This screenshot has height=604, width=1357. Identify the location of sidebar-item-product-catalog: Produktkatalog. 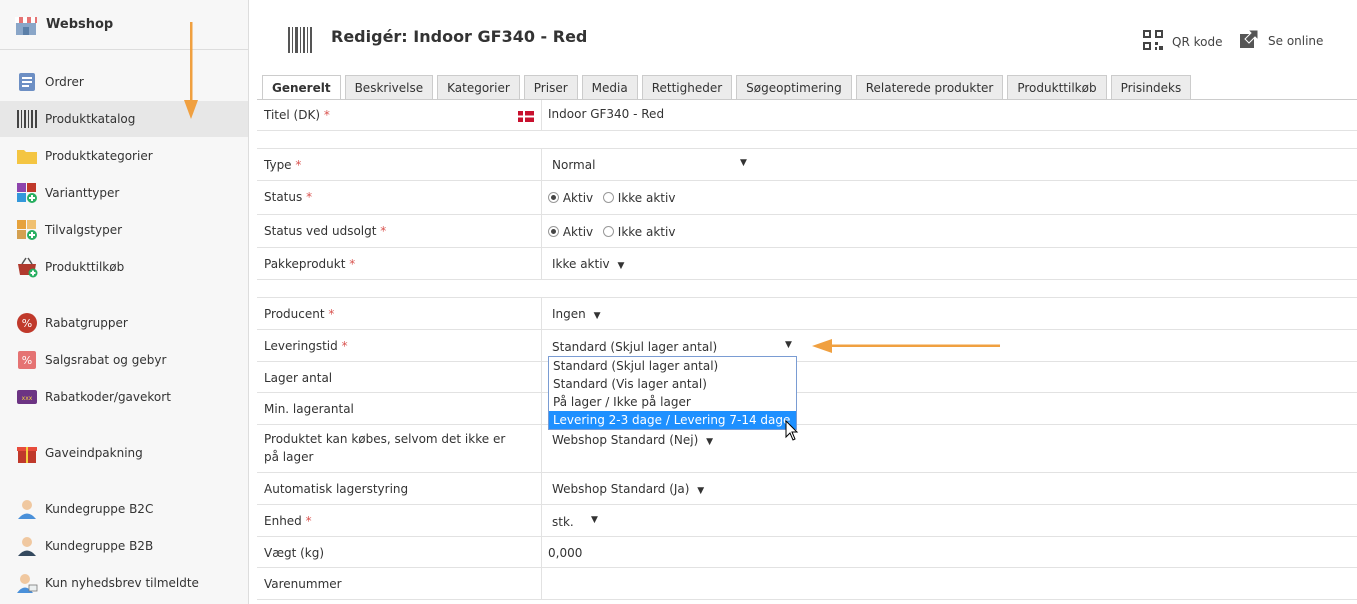
(124, 119).